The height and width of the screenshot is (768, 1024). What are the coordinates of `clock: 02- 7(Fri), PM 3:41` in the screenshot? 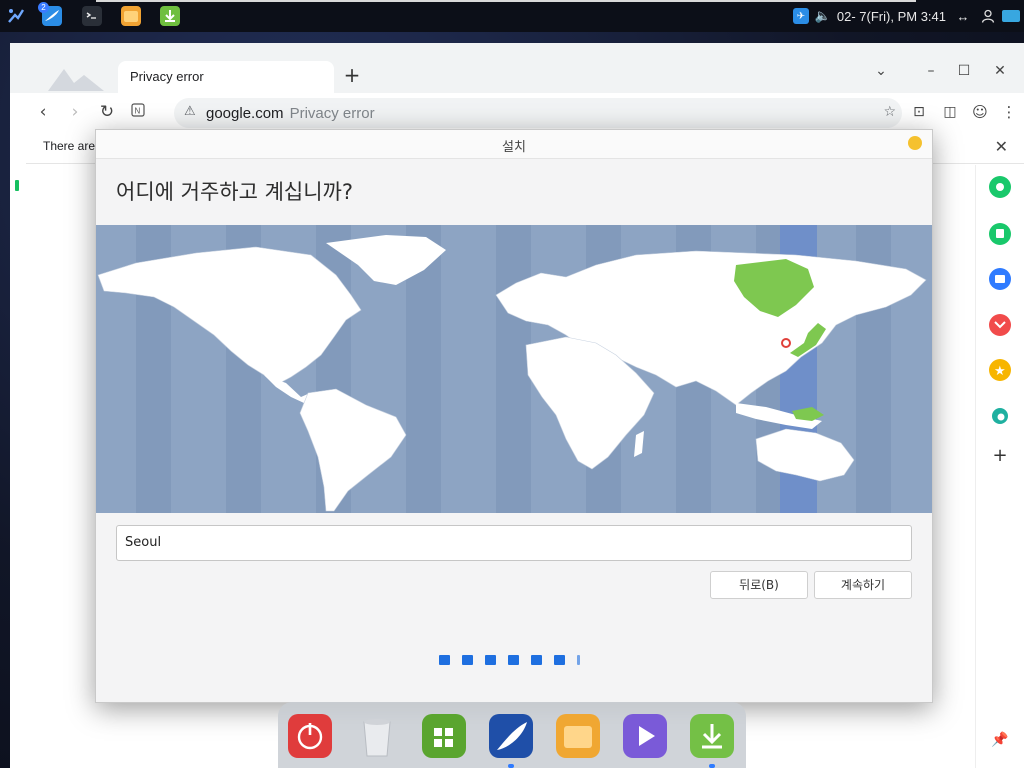 It's located at (891, 16).